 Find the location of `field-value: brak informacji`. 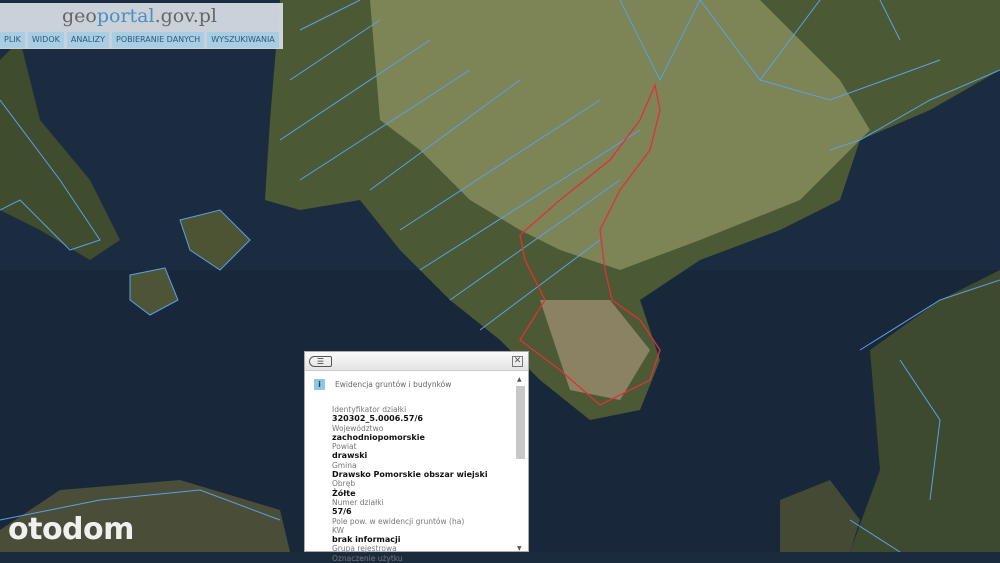

field-value: brak informacji is located at coordinates (366, 540).